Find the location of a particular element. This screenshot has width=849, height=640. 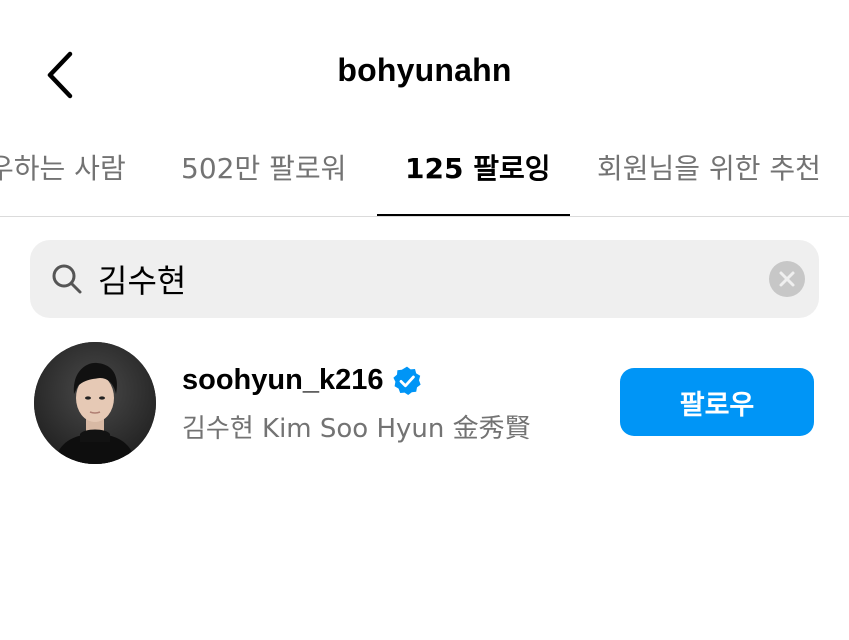

search-bar is located at coordinates (424, 279).